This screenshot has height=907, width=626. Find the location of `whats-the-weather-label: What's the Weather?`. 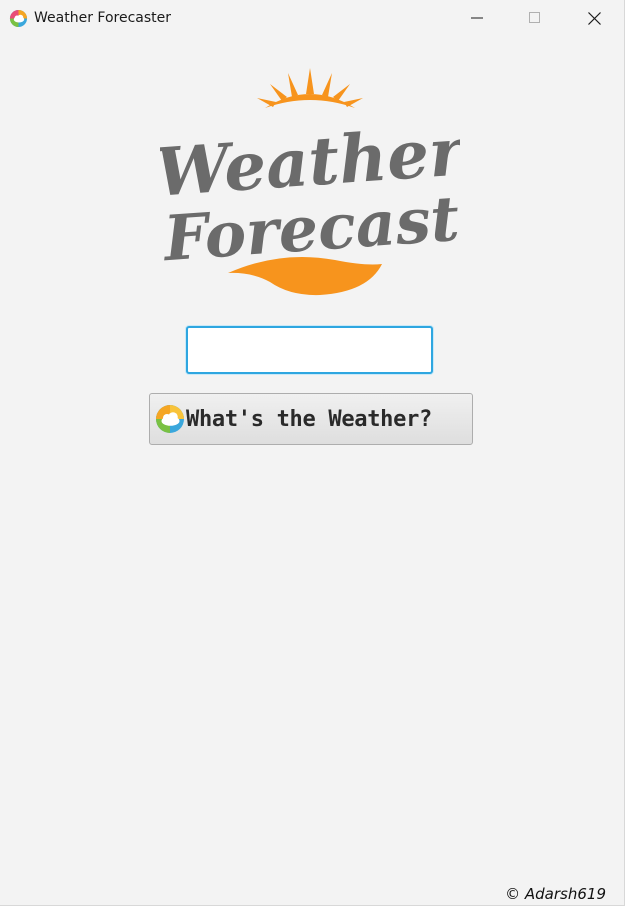

whats-the-weather-label: What's the Weather? is located at coordinates (309, 419).